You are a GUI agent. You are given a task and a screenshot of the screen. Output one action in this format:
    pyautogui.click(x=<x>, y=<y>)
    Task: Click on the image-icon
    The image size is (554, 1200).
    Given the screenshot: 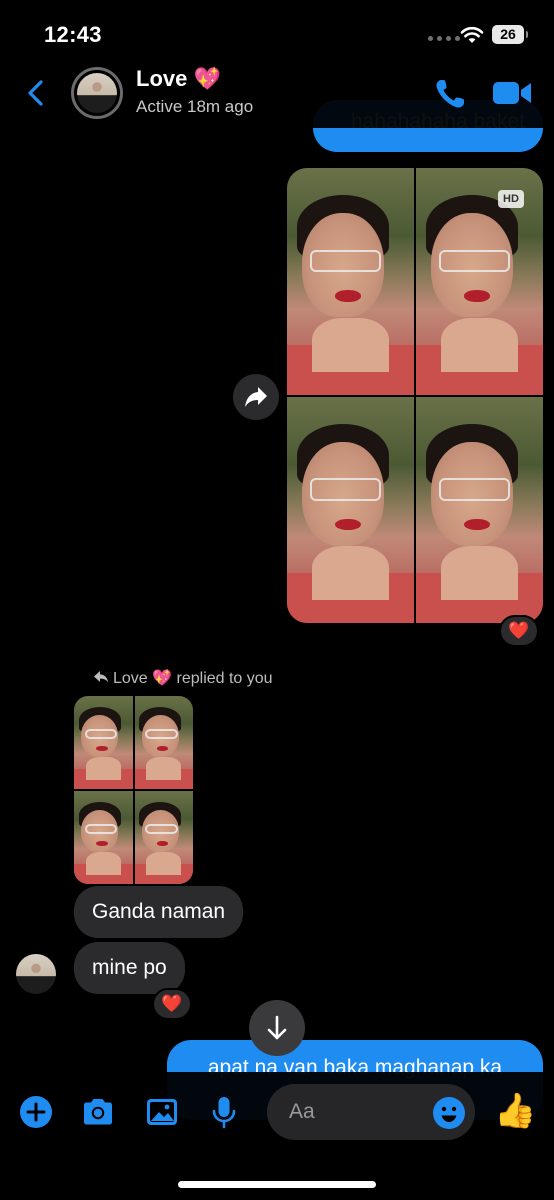 What is the action you would take?
    pyautogui.click(x=162, y=1112)
    